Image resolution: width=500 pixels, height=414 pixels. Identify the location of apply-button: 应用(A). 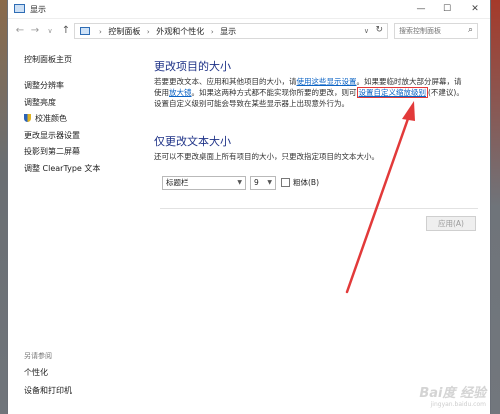
(451, 223).